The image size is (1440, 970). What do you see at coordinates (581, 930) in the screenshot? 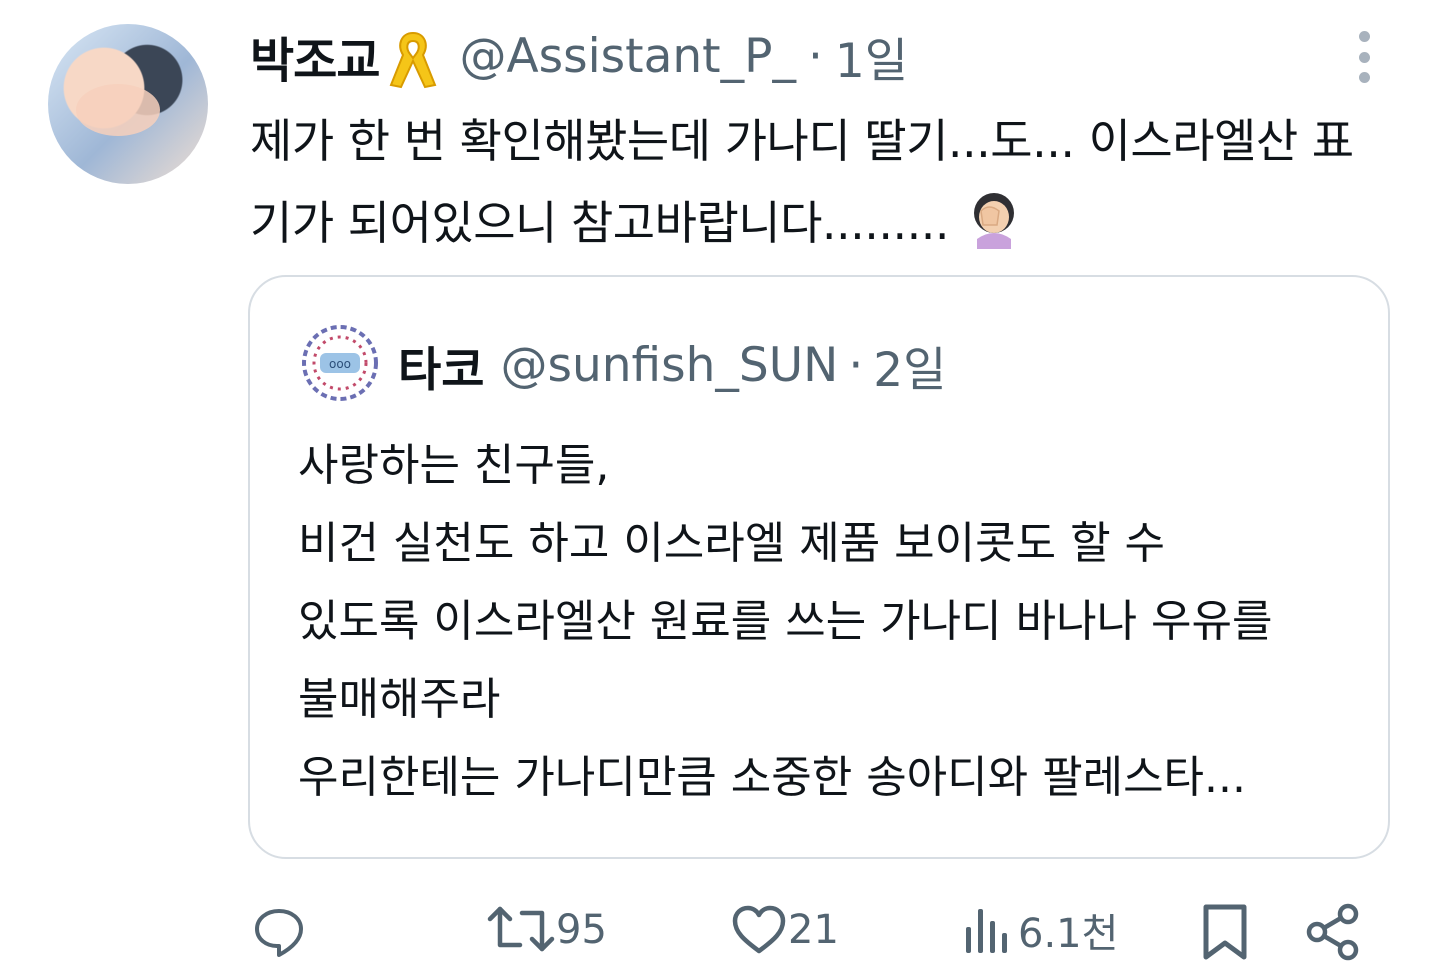
I see `retweet-count: 95` at bounding box center [581, 930].